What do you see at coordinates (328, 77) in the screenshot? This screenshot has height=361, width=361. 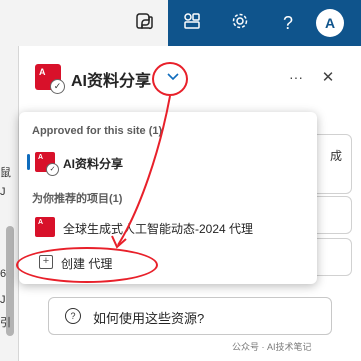 I see `close-button: ✕` at bounding box center [328, 77].